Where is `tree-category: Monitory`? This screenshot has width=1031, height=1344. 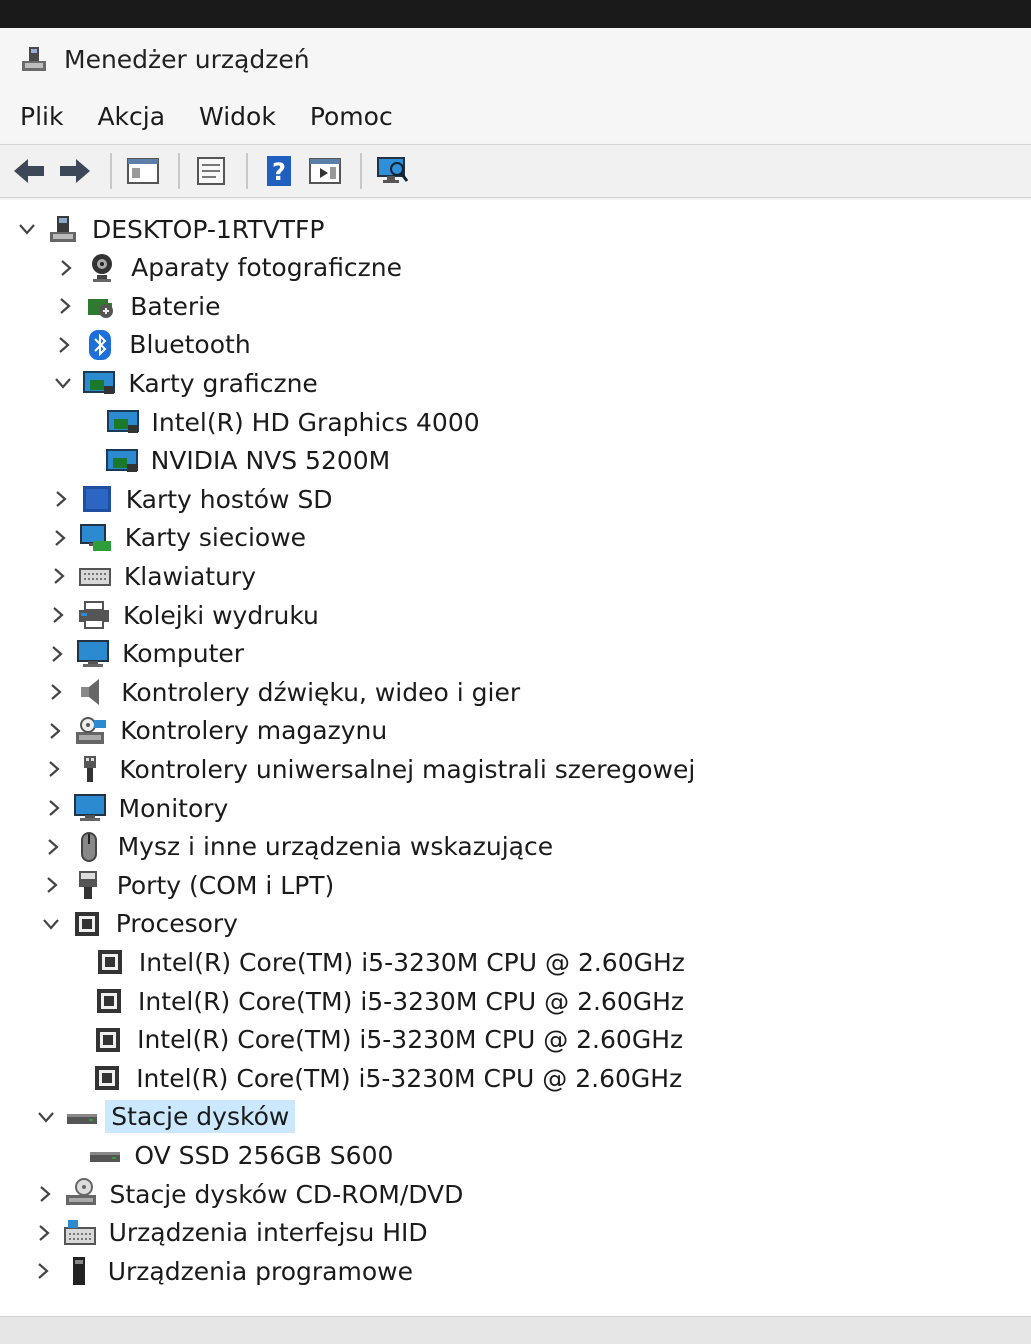
tree-category: Monitory is located at coordinates (136, 808).